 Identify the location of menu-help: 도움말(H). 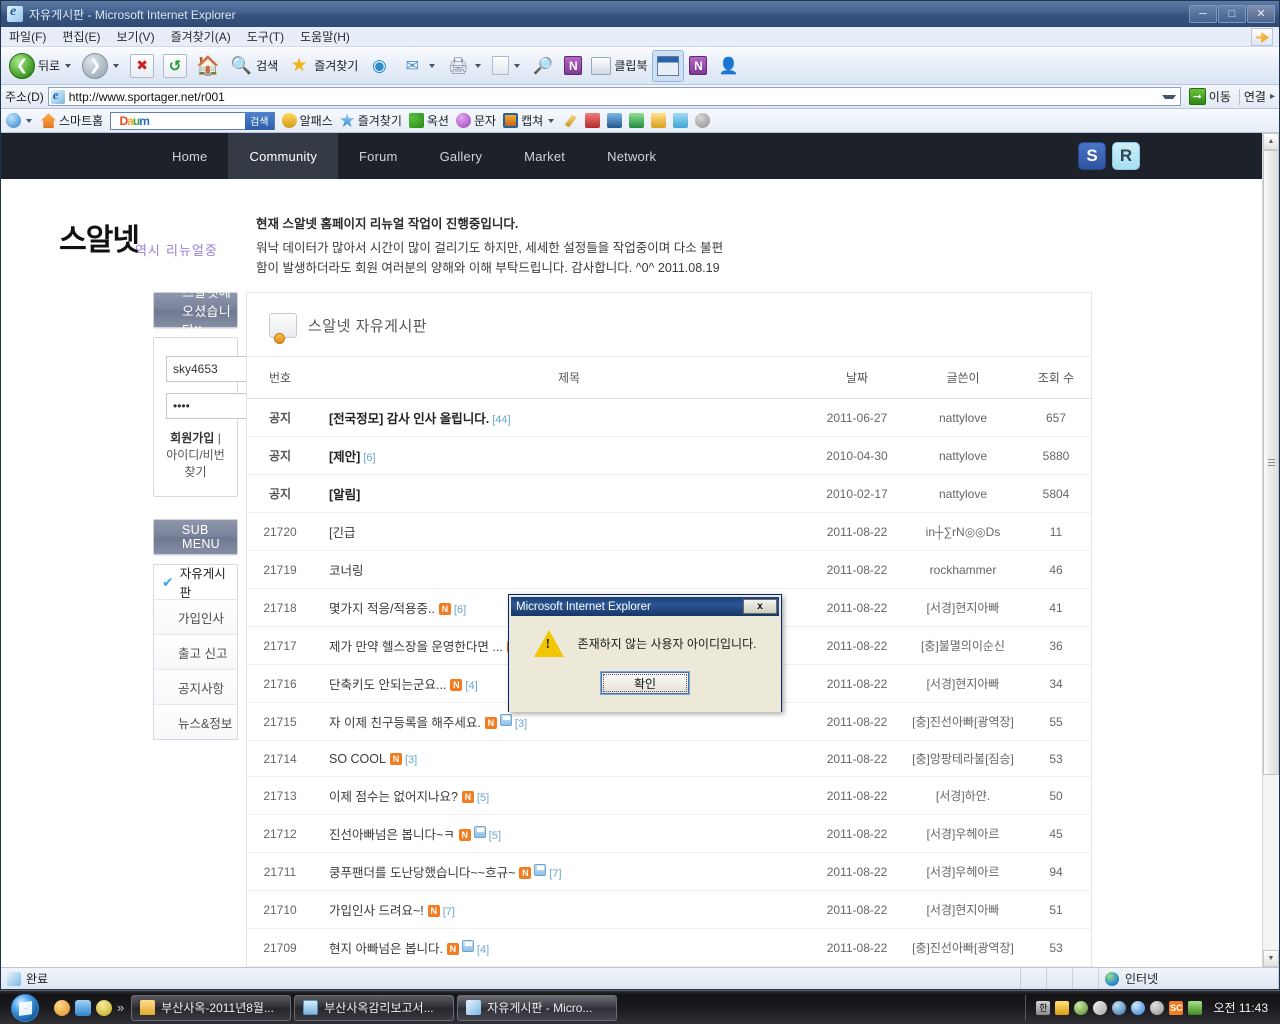
(330, 36).